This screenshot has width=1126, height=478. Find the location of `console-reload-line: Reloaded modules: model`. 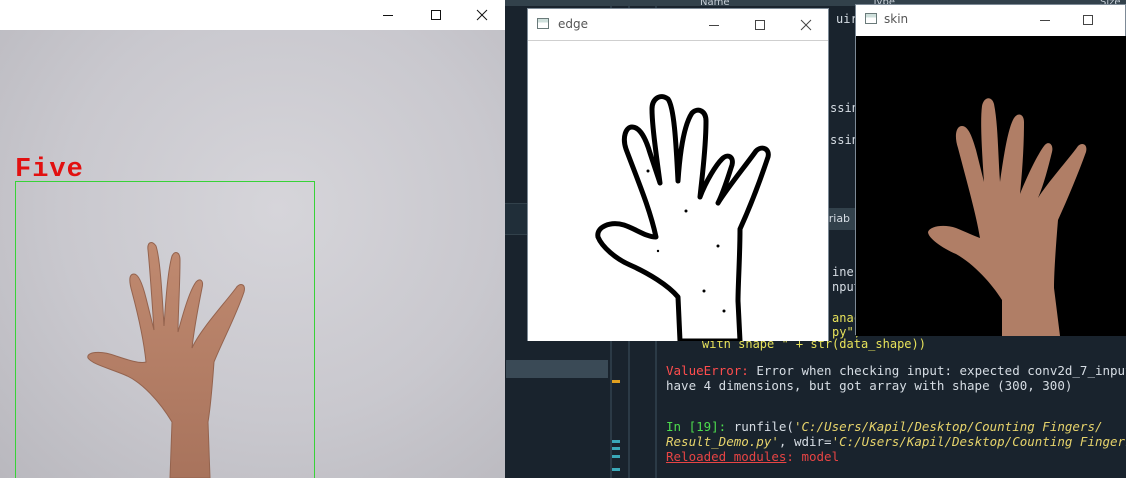

console-reload-line: Reloaded modules: model is located at coordinates (752, 456).